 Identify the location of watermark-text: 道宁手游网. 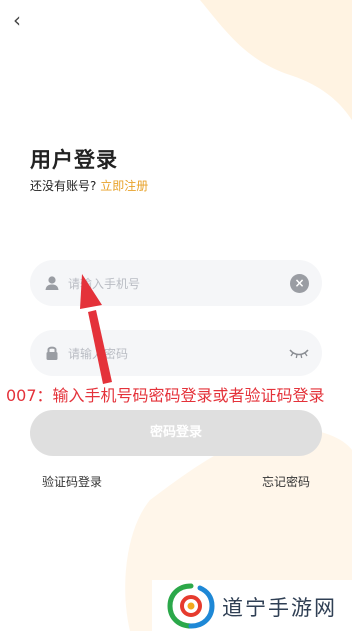
(279, 608).